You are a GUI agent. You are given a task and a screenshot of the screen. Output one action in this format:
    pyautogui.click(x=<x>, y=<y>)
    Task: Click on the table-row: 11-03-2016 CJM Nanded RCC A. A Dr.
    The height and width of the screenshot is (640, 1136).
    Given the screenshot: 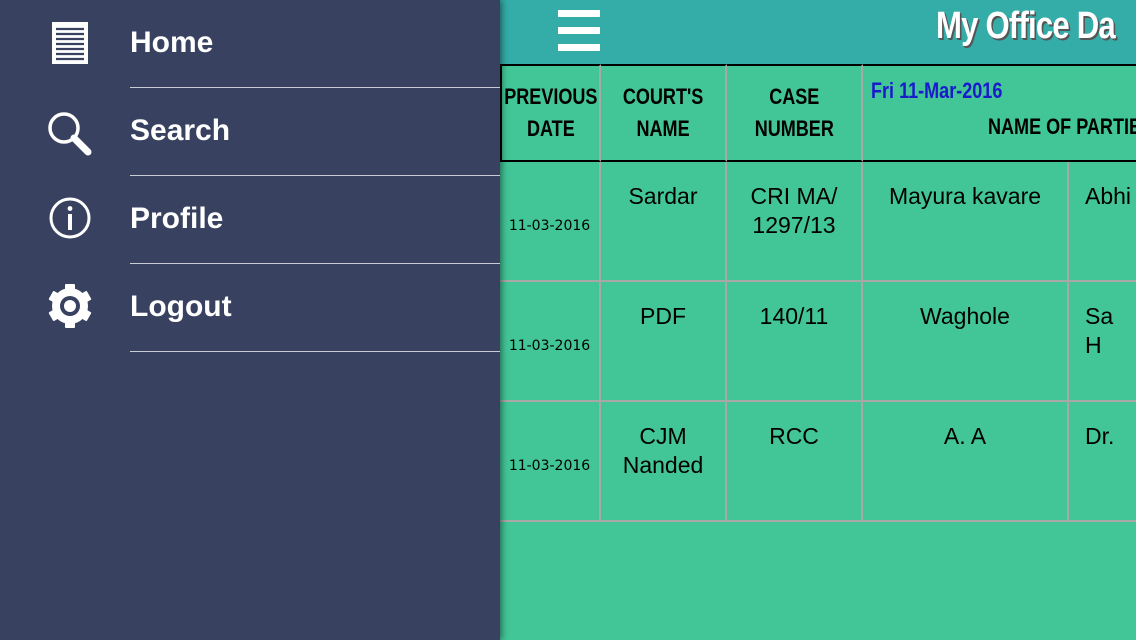 What is the action you would take?
    pyautogui.click(x=818, y=462)
    